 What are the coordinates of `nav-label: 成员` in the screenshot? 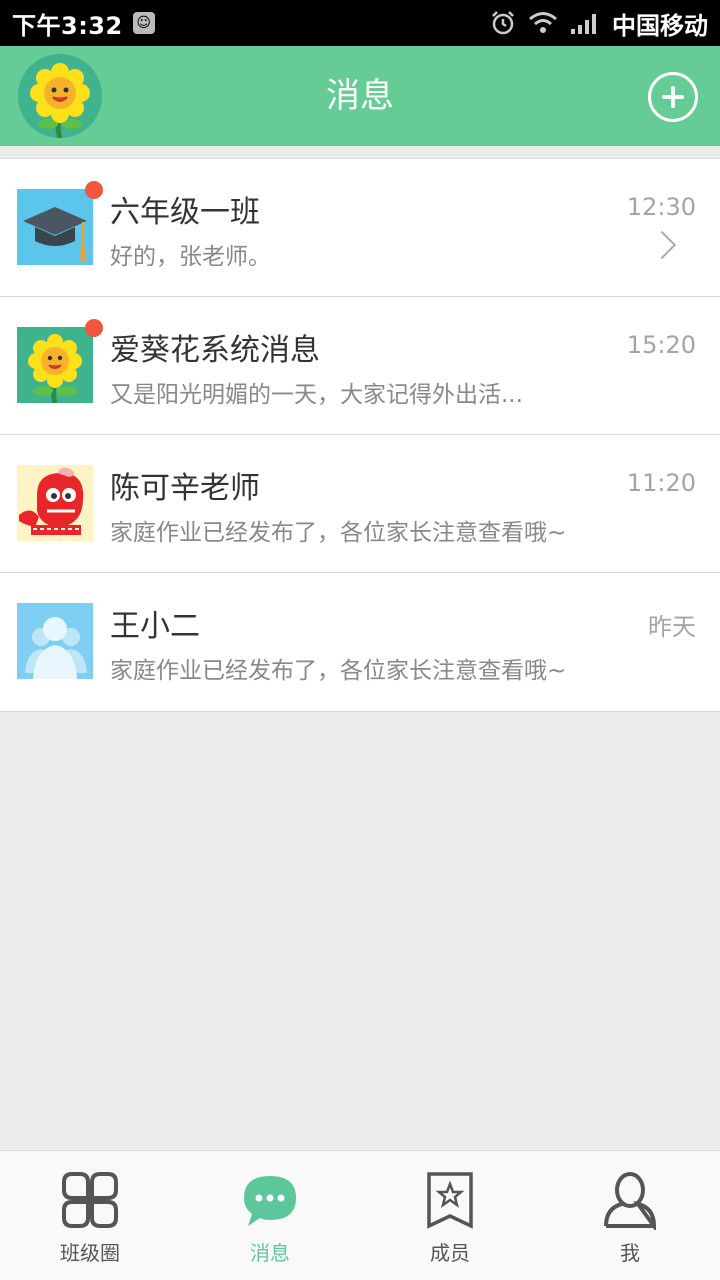 It's located at (450, 1253).